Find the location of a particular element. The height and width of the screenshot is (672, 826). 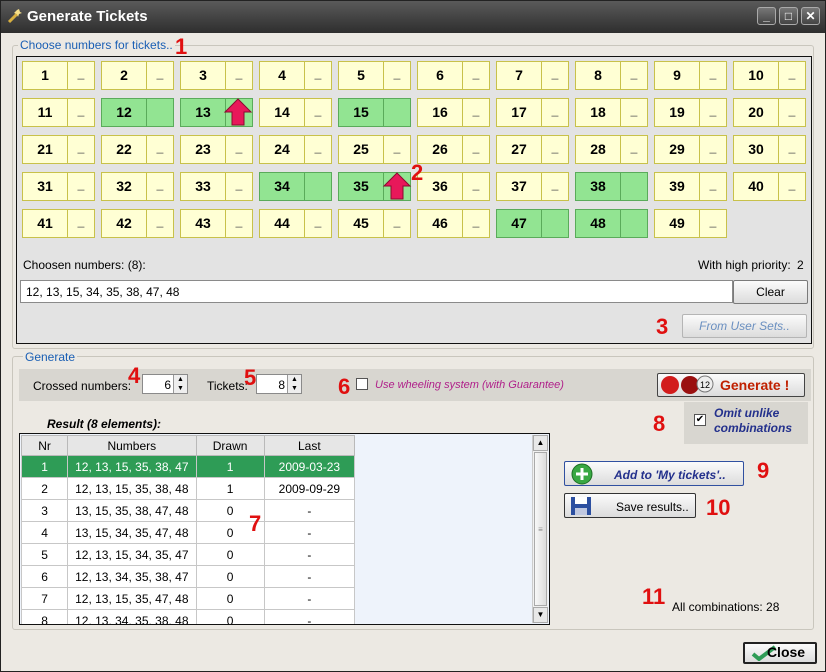

number-cell-44: 44 _ is located at coordinates (295, 223).